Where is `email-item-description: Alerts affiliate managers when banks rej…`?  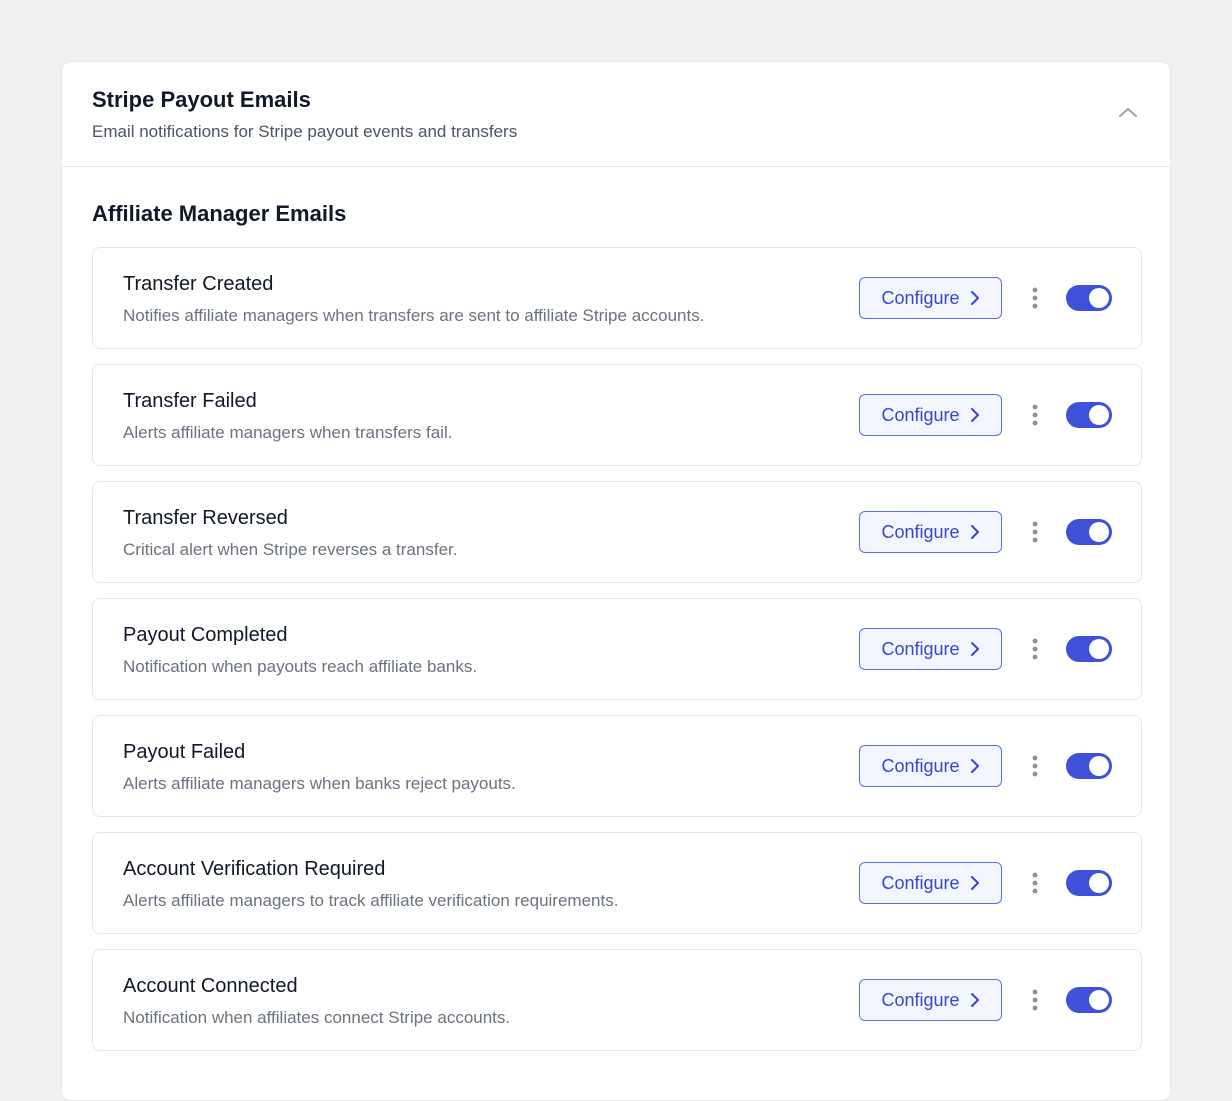 email-item-description: Alerts affiliate managers when banks rej… is located at coordinates (319, 783).